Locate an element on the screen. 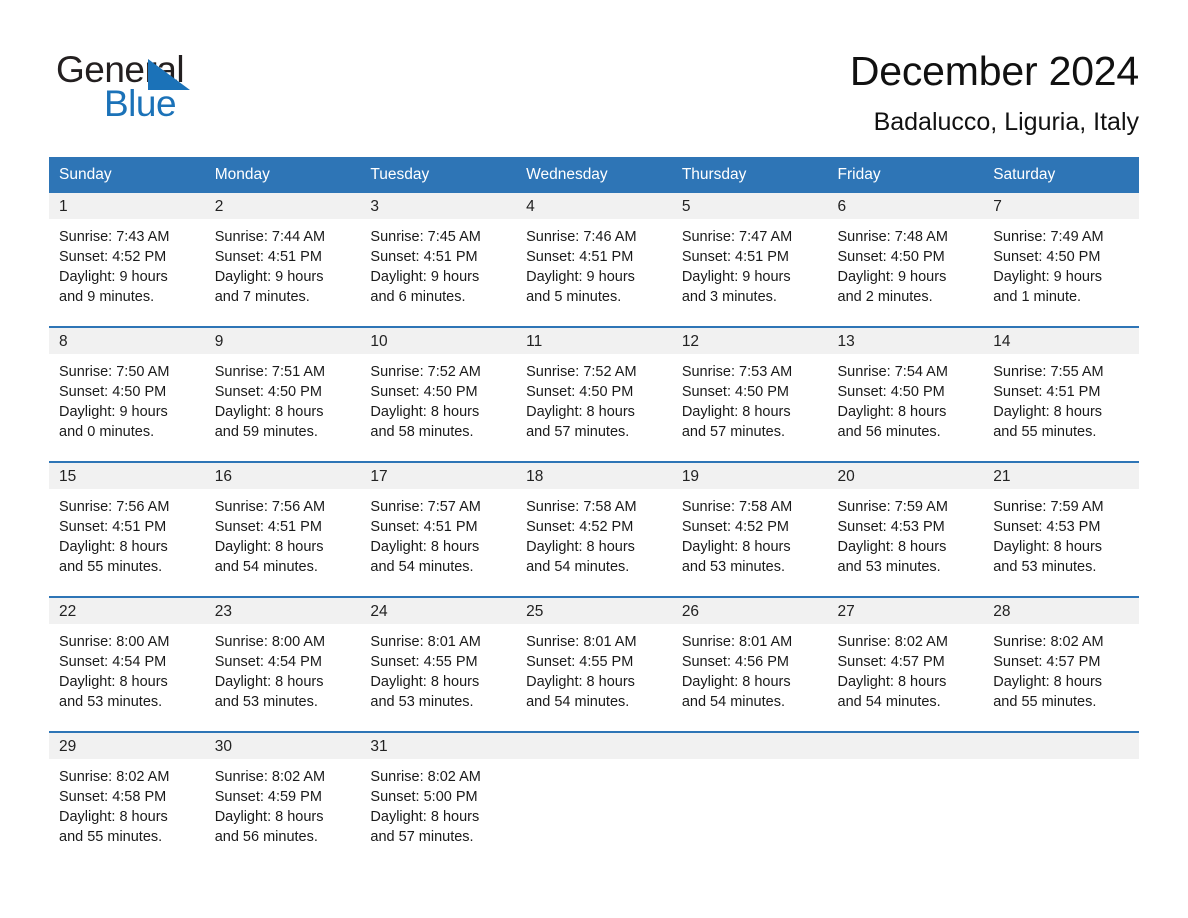 This screenshot has width=1188, height=918. day-number: 16 is located at coordinates (282, 476).